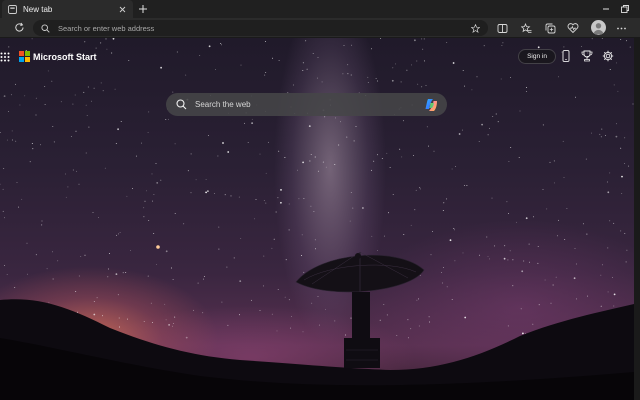  Describe the element at coordinates (320, 9) in the screenshot. I see `tab-strip: New tab` at that location.